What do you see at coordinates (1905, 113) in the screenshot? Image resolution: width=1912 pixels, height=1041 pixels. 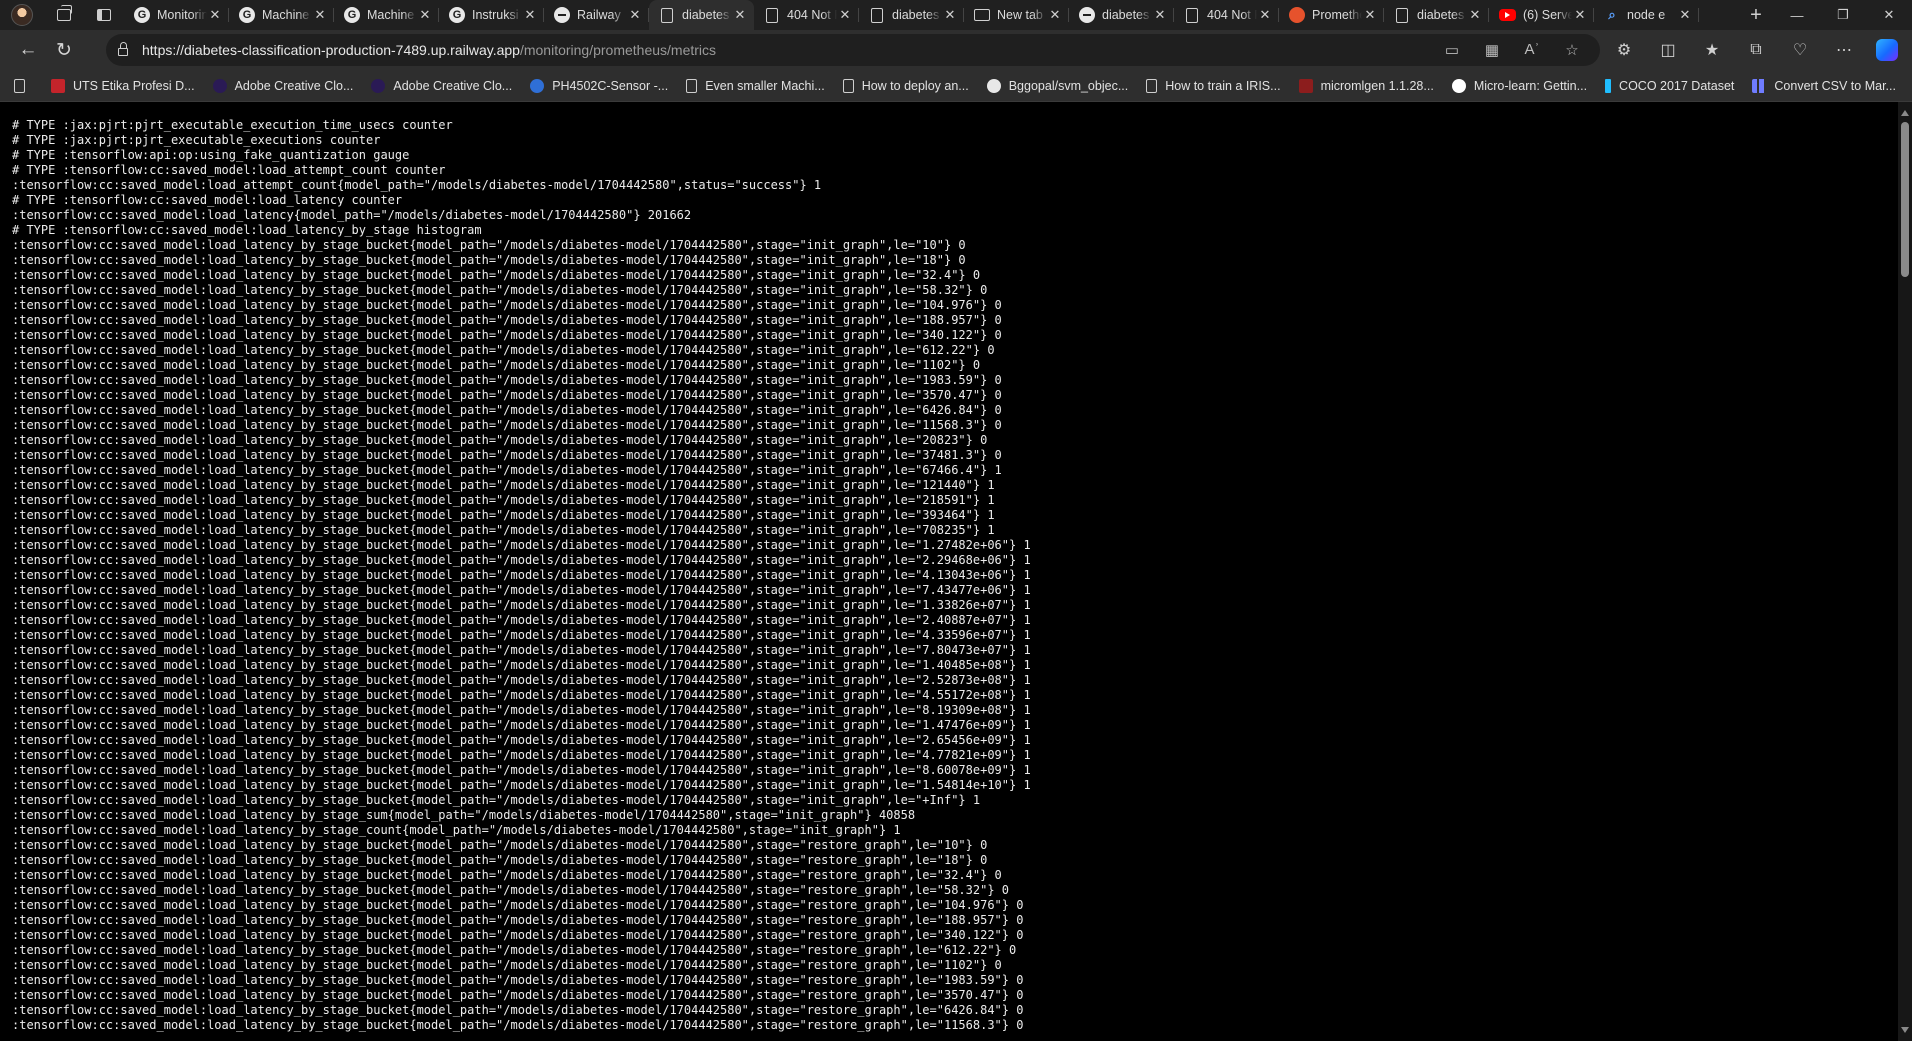 I see `scroll-up-arrow` at bounding box center [1905, 113].